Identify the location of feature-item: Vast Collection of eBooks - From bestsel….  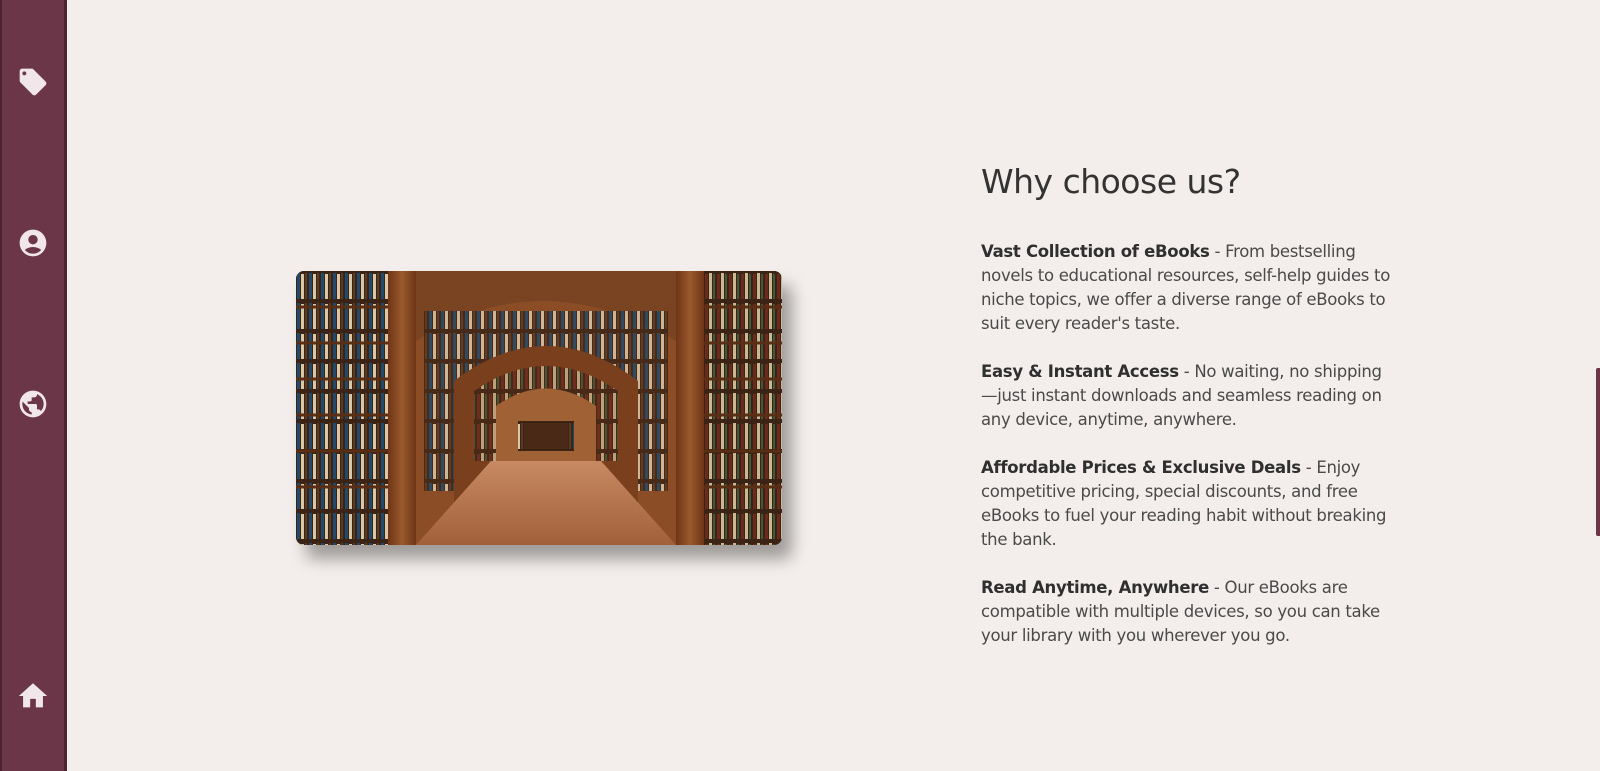
(1187, 288).